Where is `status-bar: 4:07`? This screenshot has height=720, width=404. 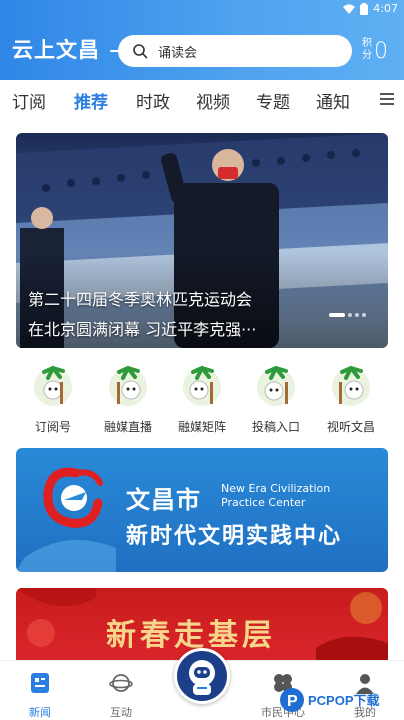 status-bar: 4:07 is located at coordinates (202, 9).